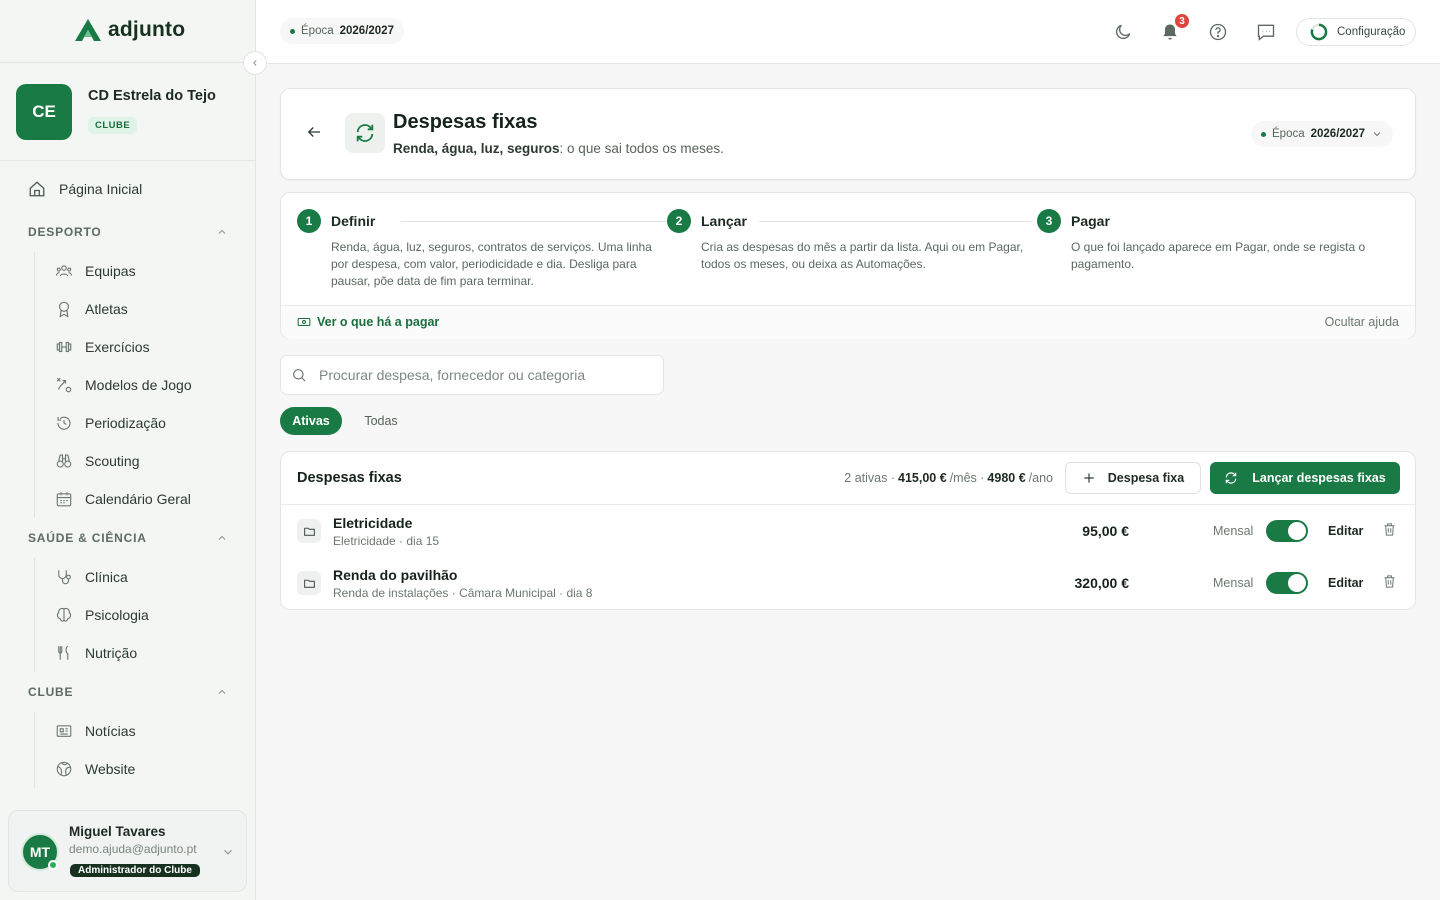  I want to click on nav-item-label: Periodização, so click(125, 423).